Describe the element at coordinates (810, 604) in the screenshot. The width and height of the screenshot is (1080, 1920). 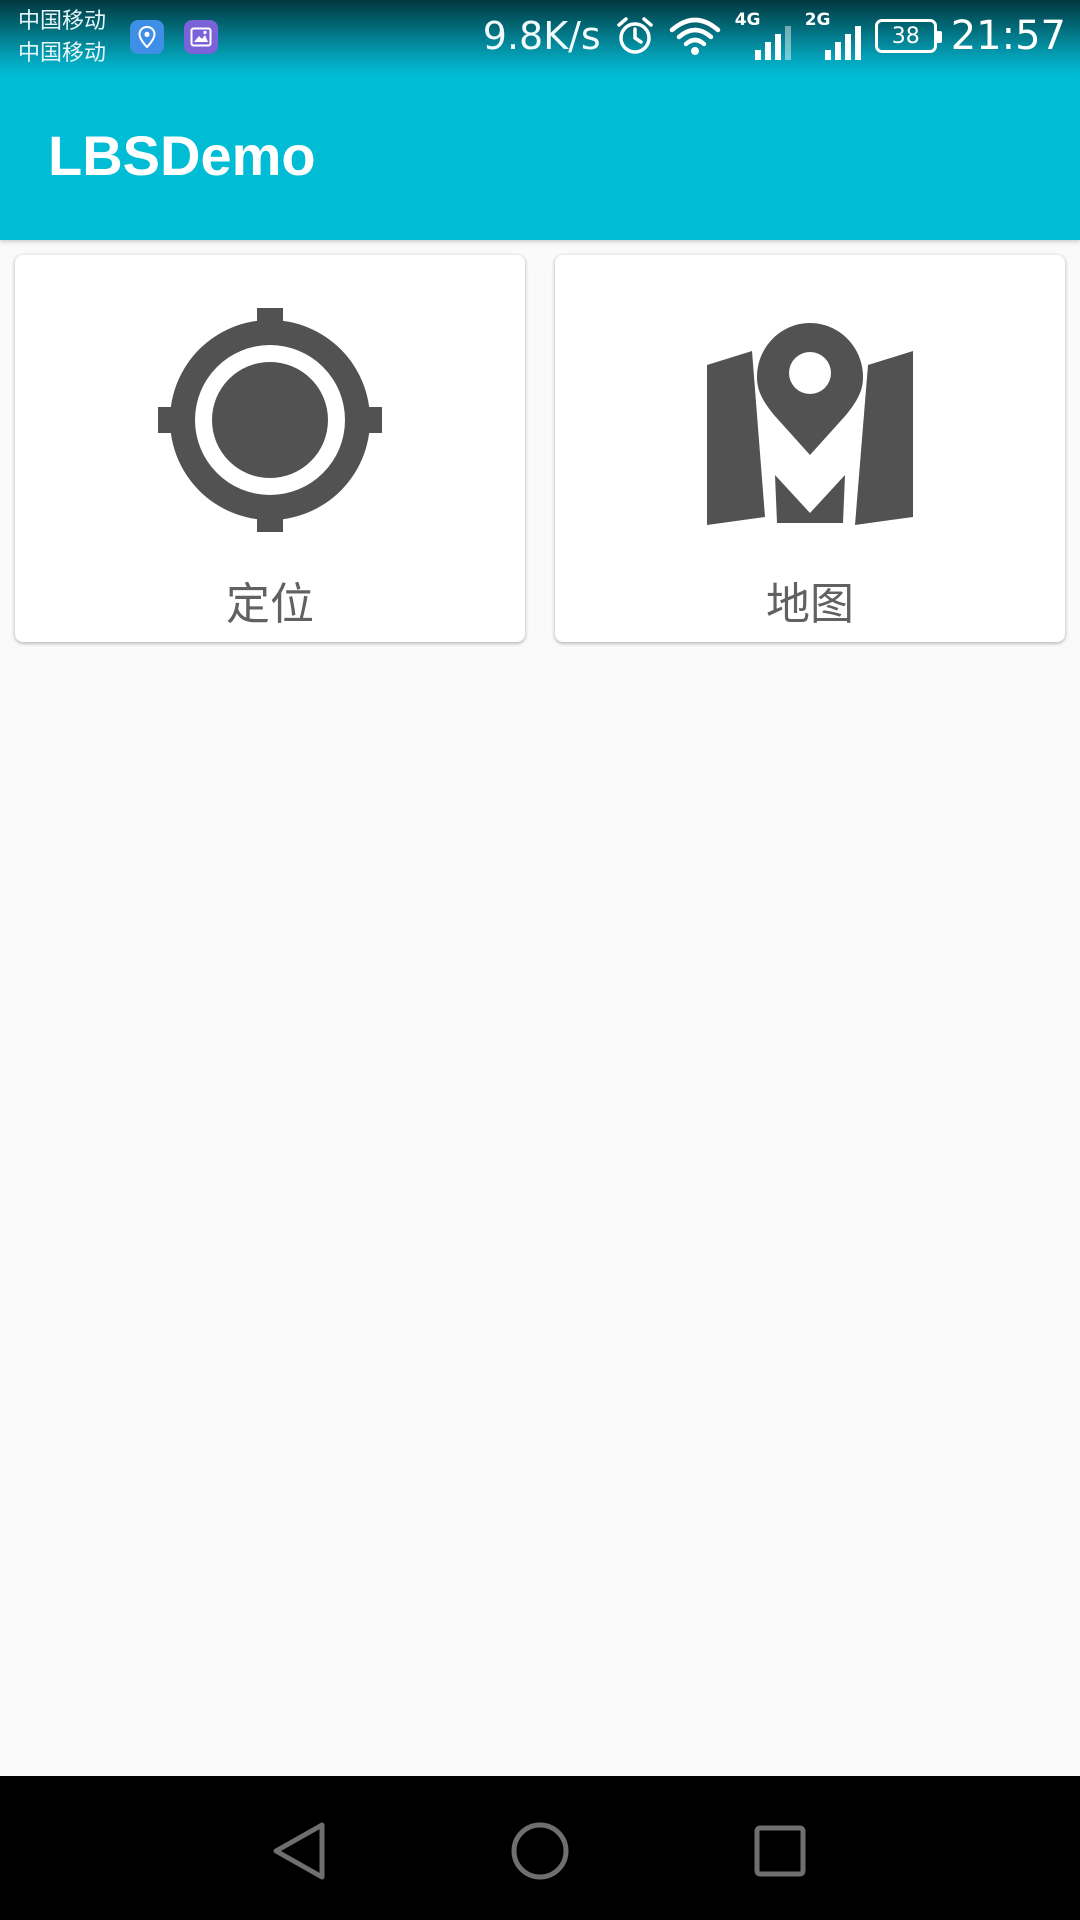
I see `map-label: 地图` at that location.